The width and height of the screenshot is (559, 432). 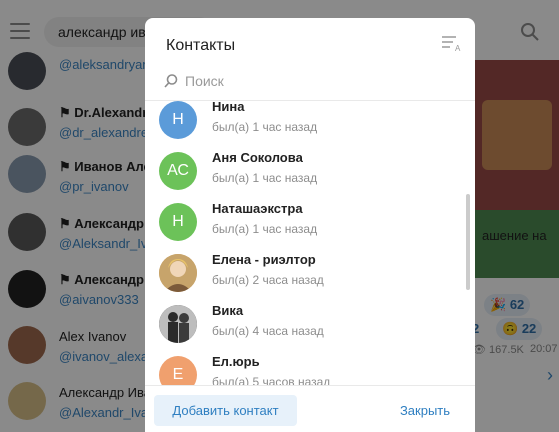 What do you see at coordinates (320, 81) in the screenshot?
I see `contacts-search-input` at bounding box center [320, 81].